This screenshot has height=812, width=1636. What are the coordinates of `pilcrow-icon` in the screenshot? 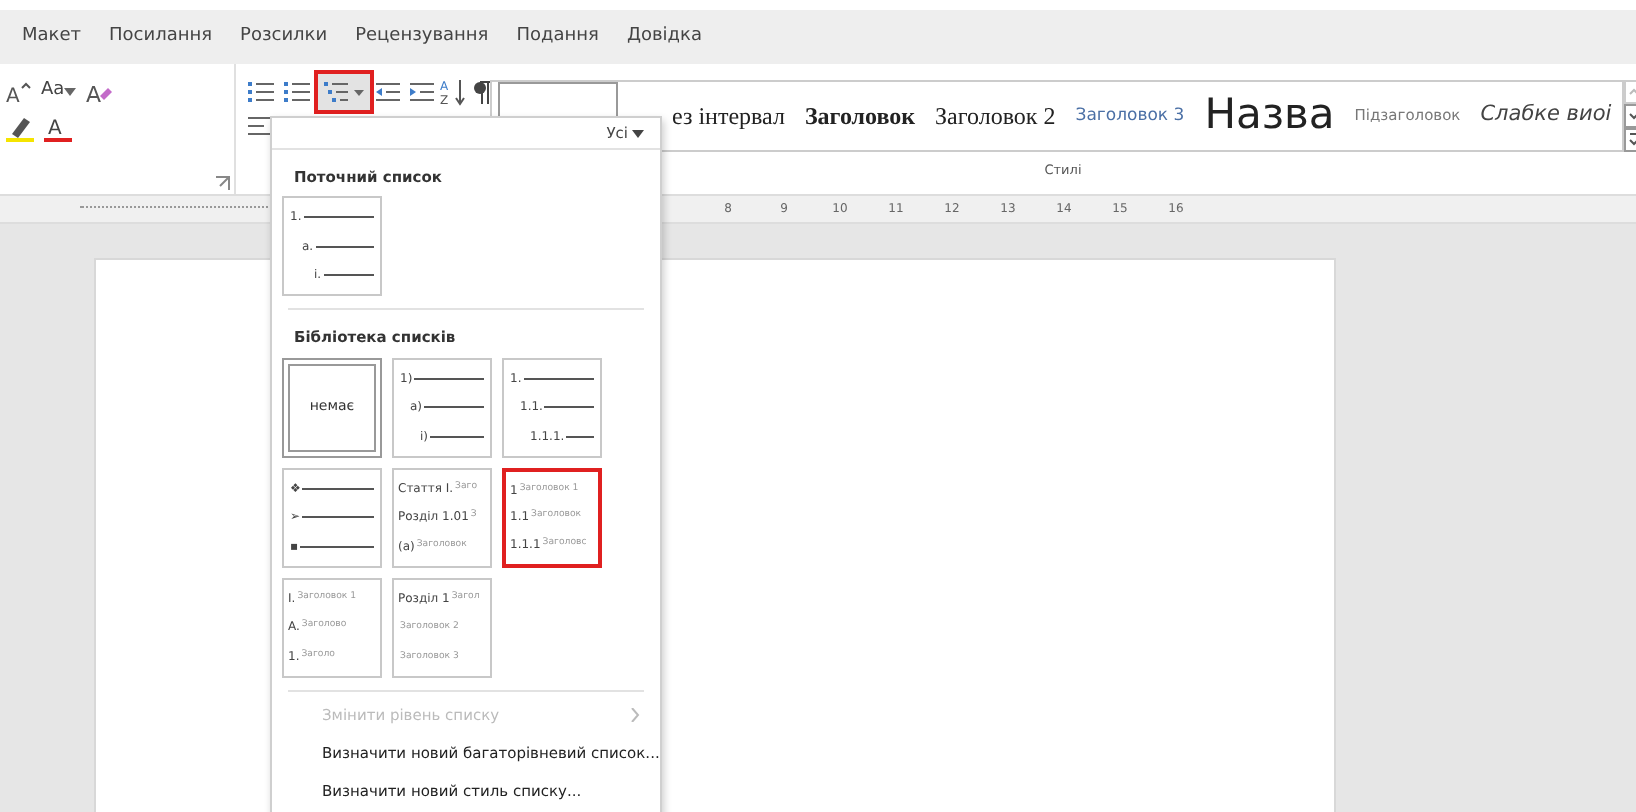 It's located at (482, 91).